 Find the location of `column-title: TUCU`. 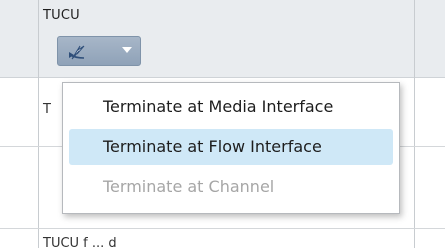

column-title: TUCU is located at coordinates (61, 15).